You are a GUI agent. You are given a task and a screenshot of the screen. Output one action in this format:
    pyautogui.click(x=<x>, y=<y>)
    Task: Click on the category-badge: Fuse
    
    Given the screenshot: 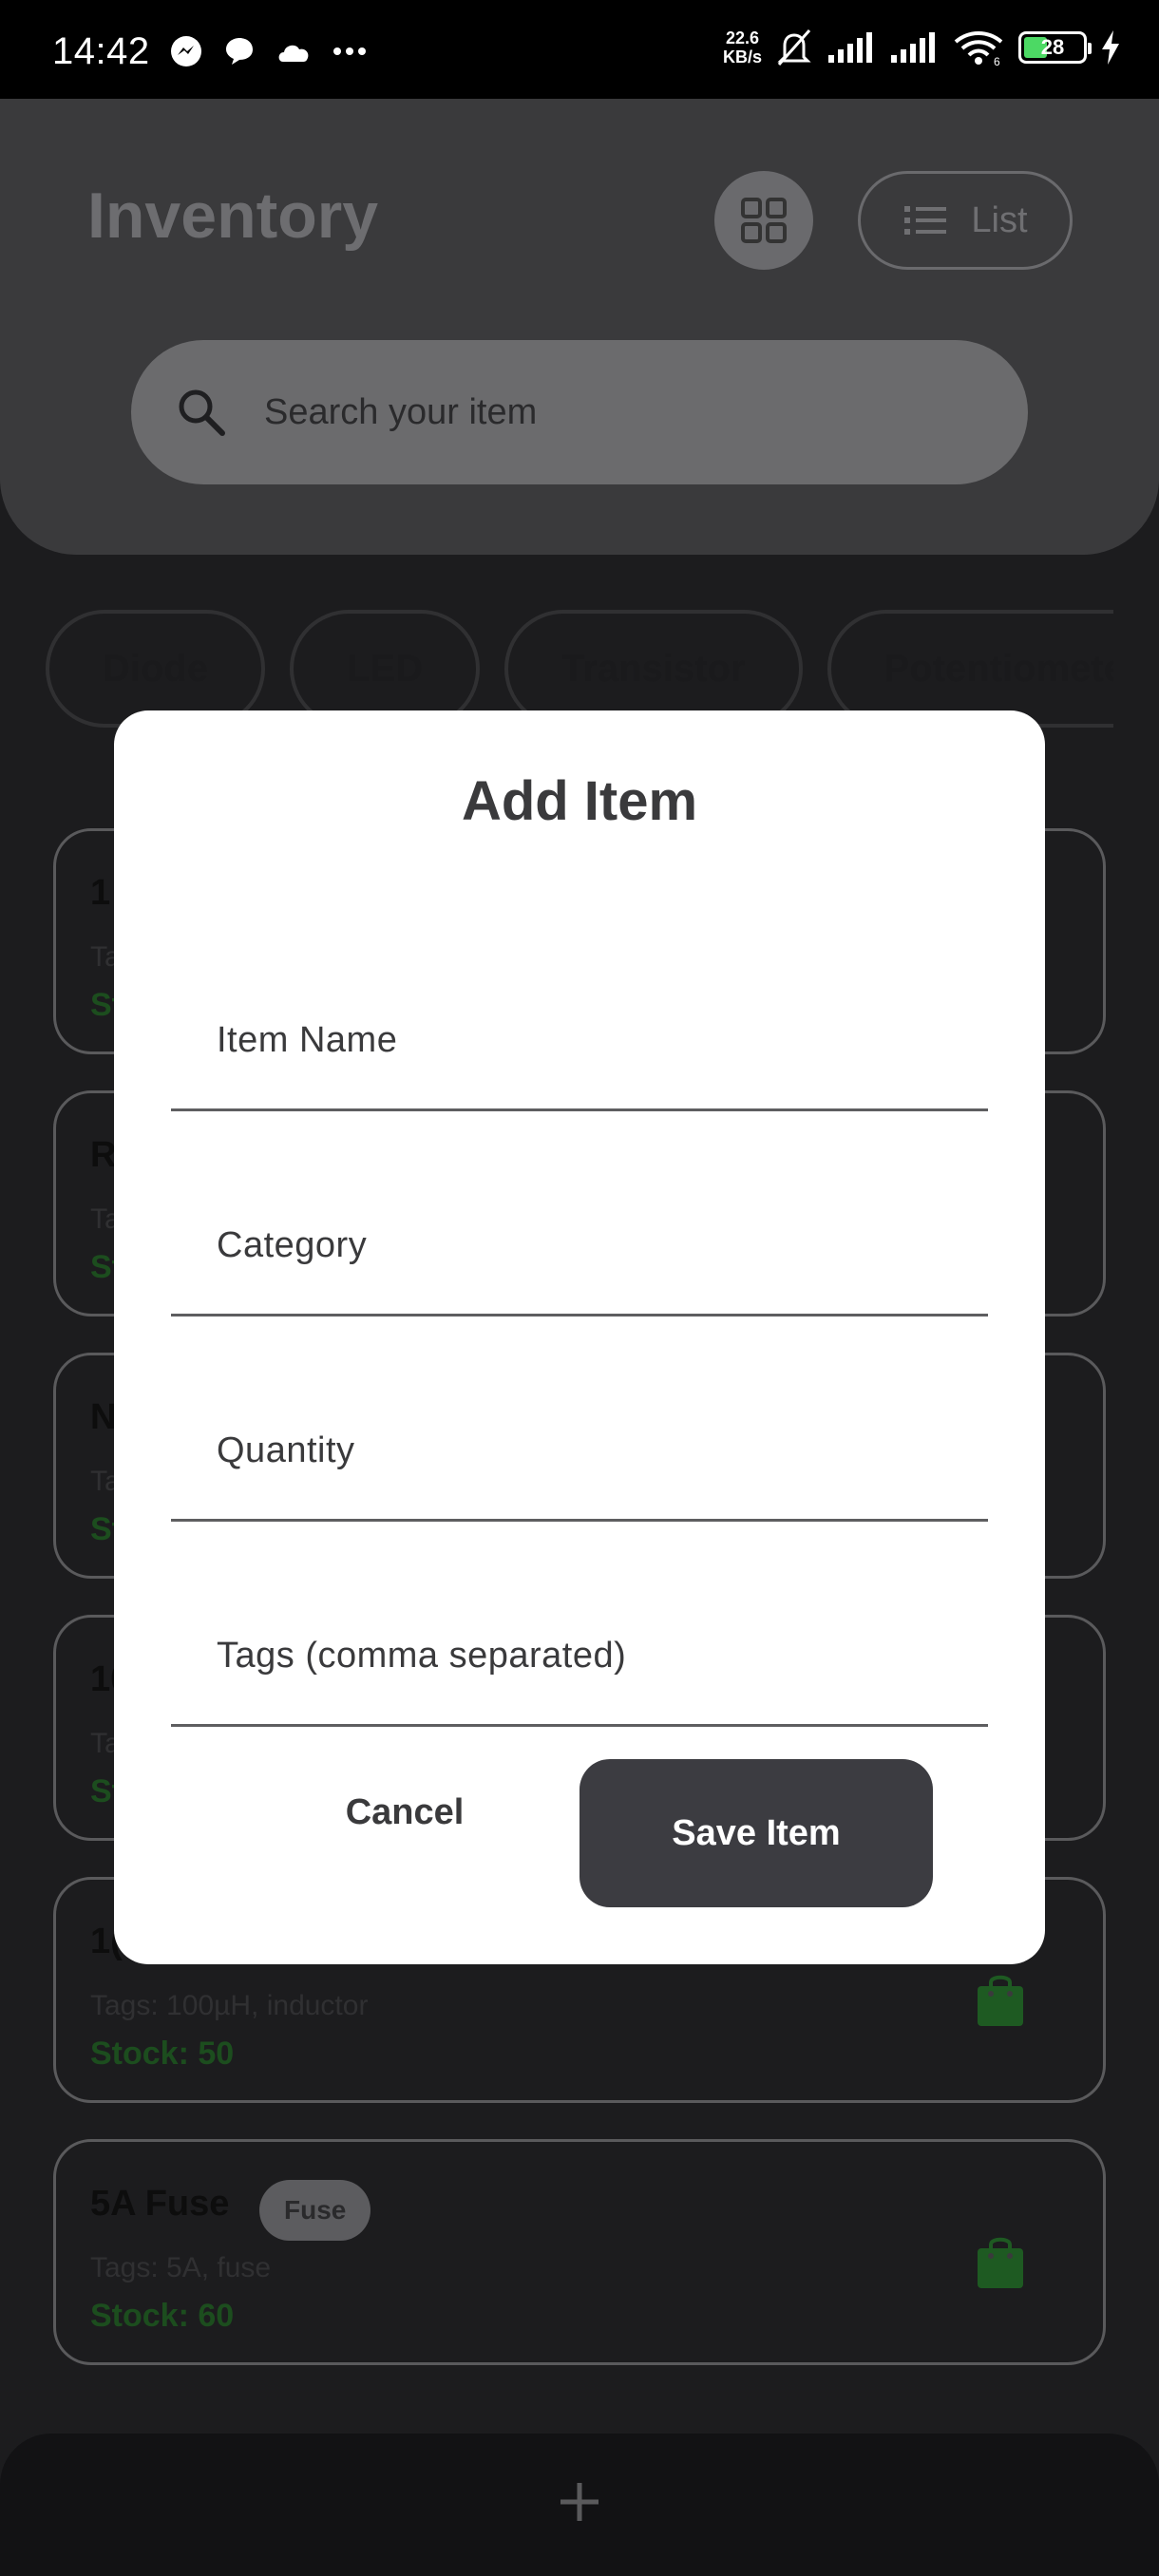 What is the action you would take?
    pyautogui.click(x=315, y=2210)
    